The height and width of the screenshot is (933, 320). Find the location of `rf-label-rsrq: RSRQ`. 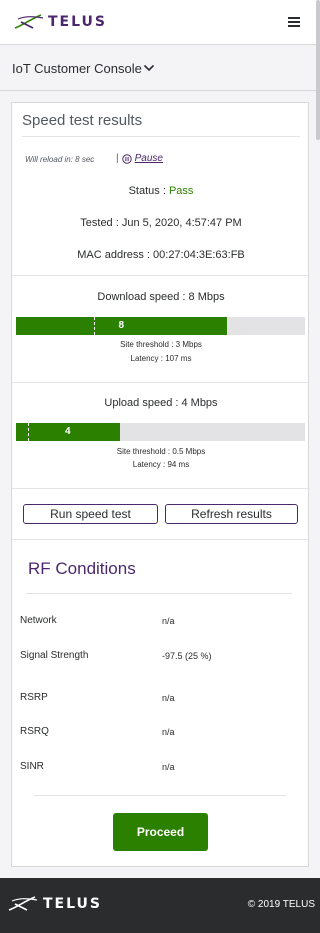

rf-label-rsrq: RSRQ is located at coordinates (34, 731).